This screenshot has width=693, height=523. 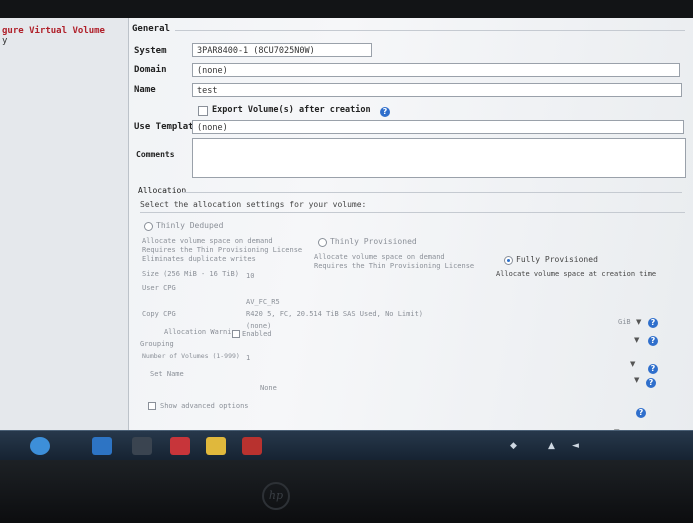 What do you see at coordinates (248, 358) in the screenshot?
I see `number-of-volumes-value: 1` at bounding box center [248, 358].